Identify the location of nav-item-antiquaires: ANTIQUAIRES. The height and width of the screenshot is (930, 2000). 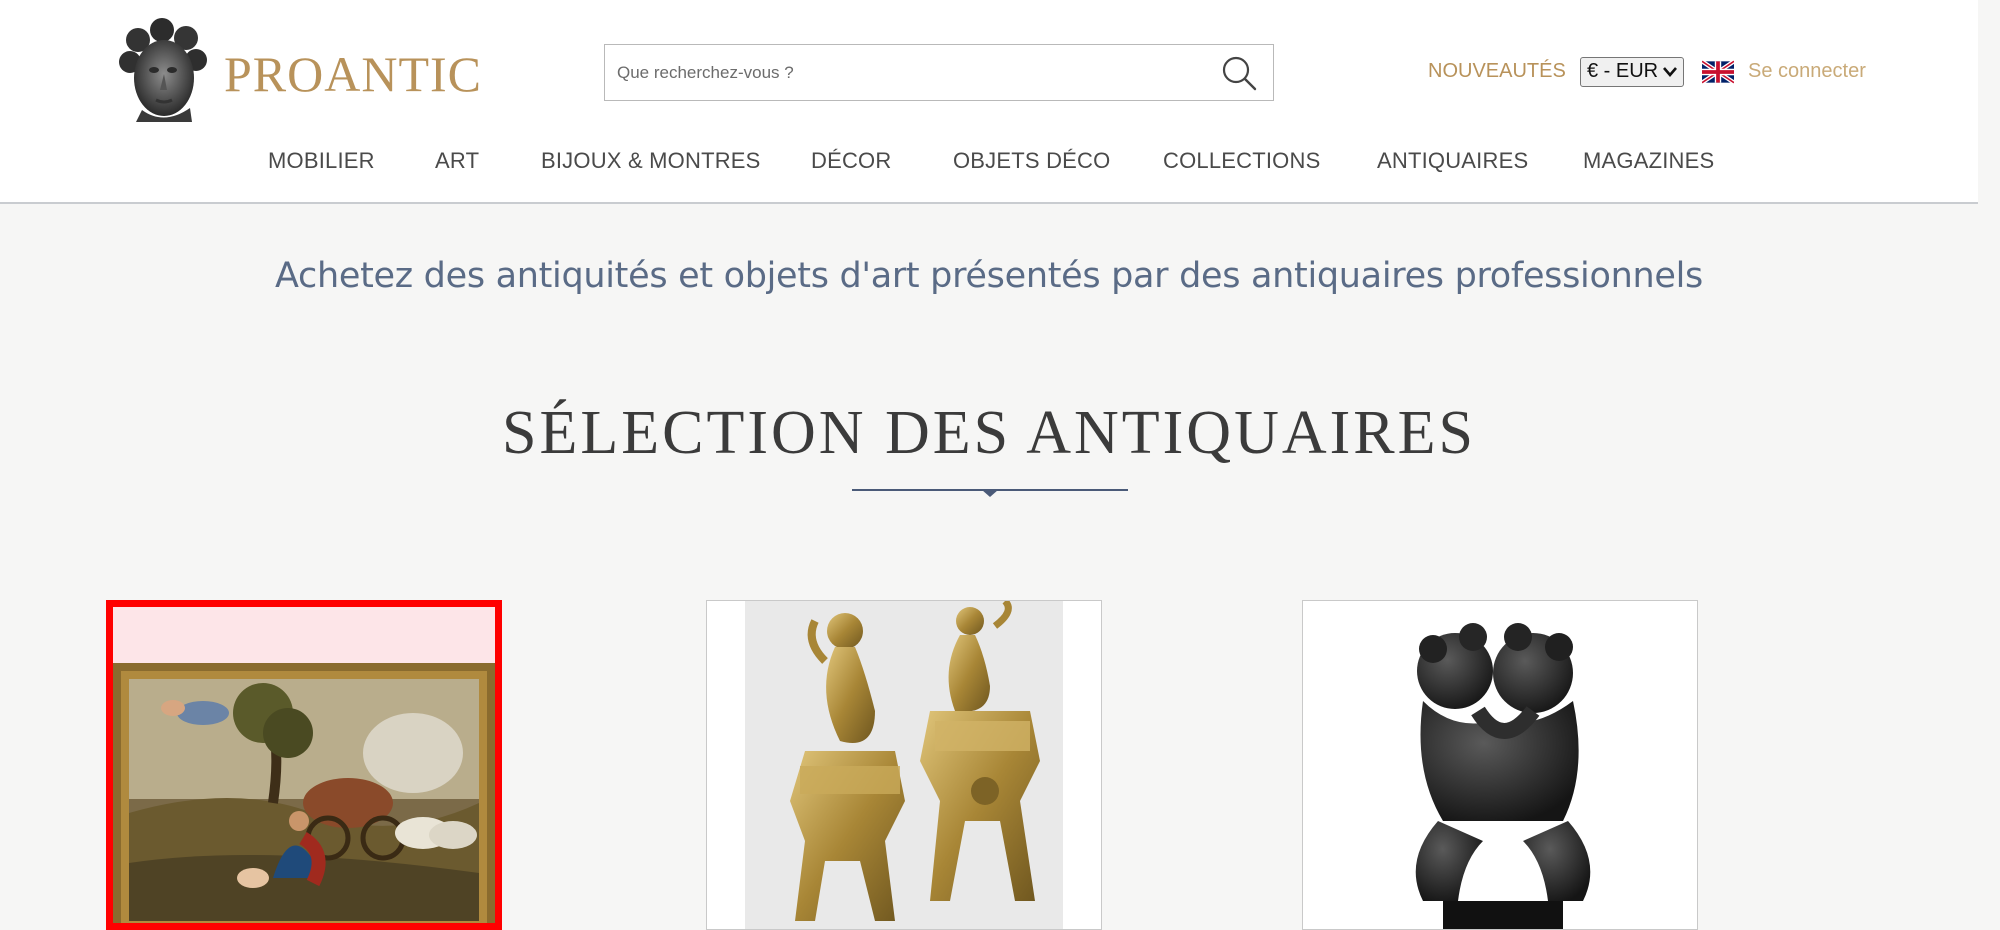
(1452, 161).